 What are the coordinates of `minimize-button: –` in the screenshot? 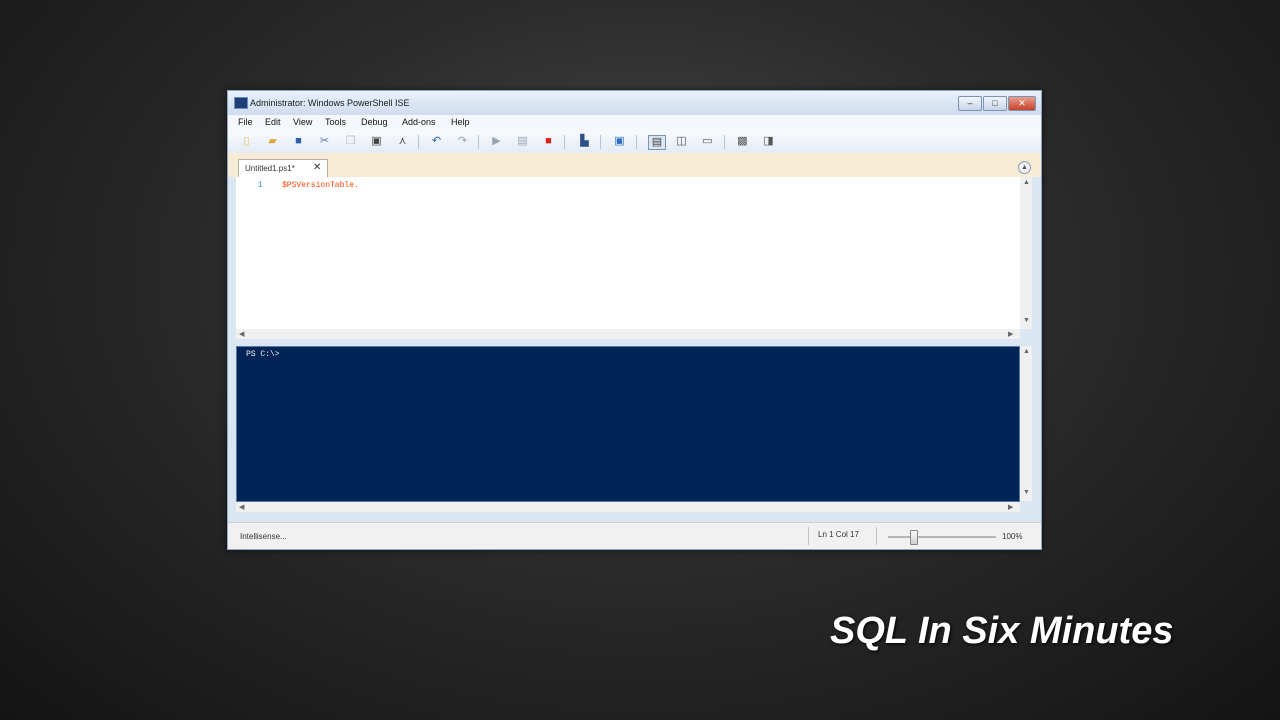 It's located at (970, 103).